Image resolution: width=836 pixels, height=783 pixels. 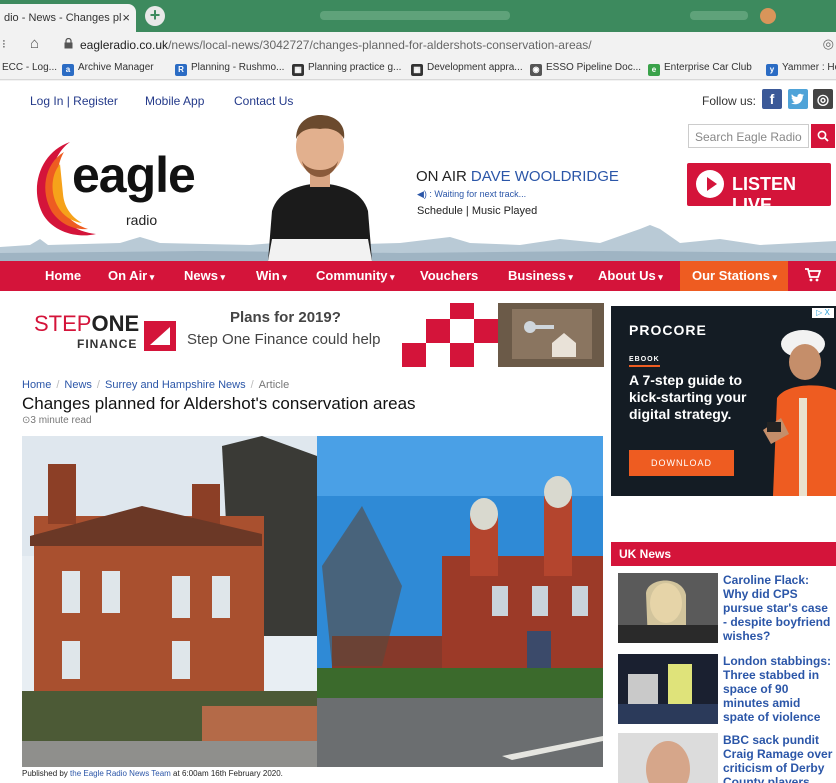 I want to click on play-icon, so click(x=710, y=184).